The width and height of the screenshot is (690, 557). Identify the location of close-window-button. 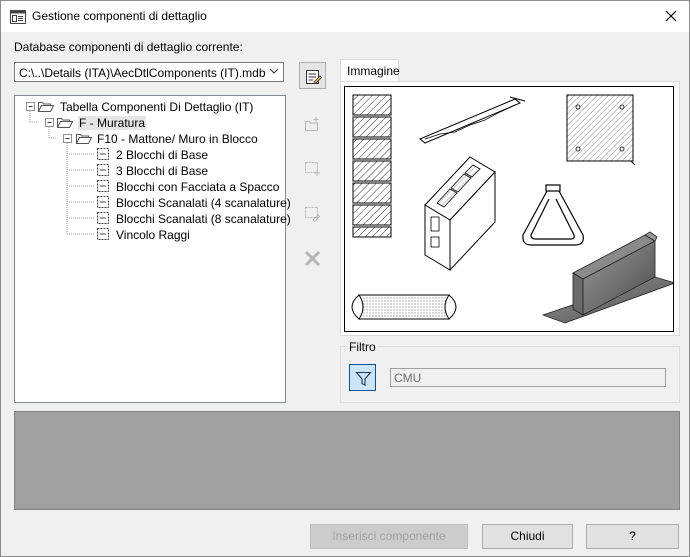
(671, 16).